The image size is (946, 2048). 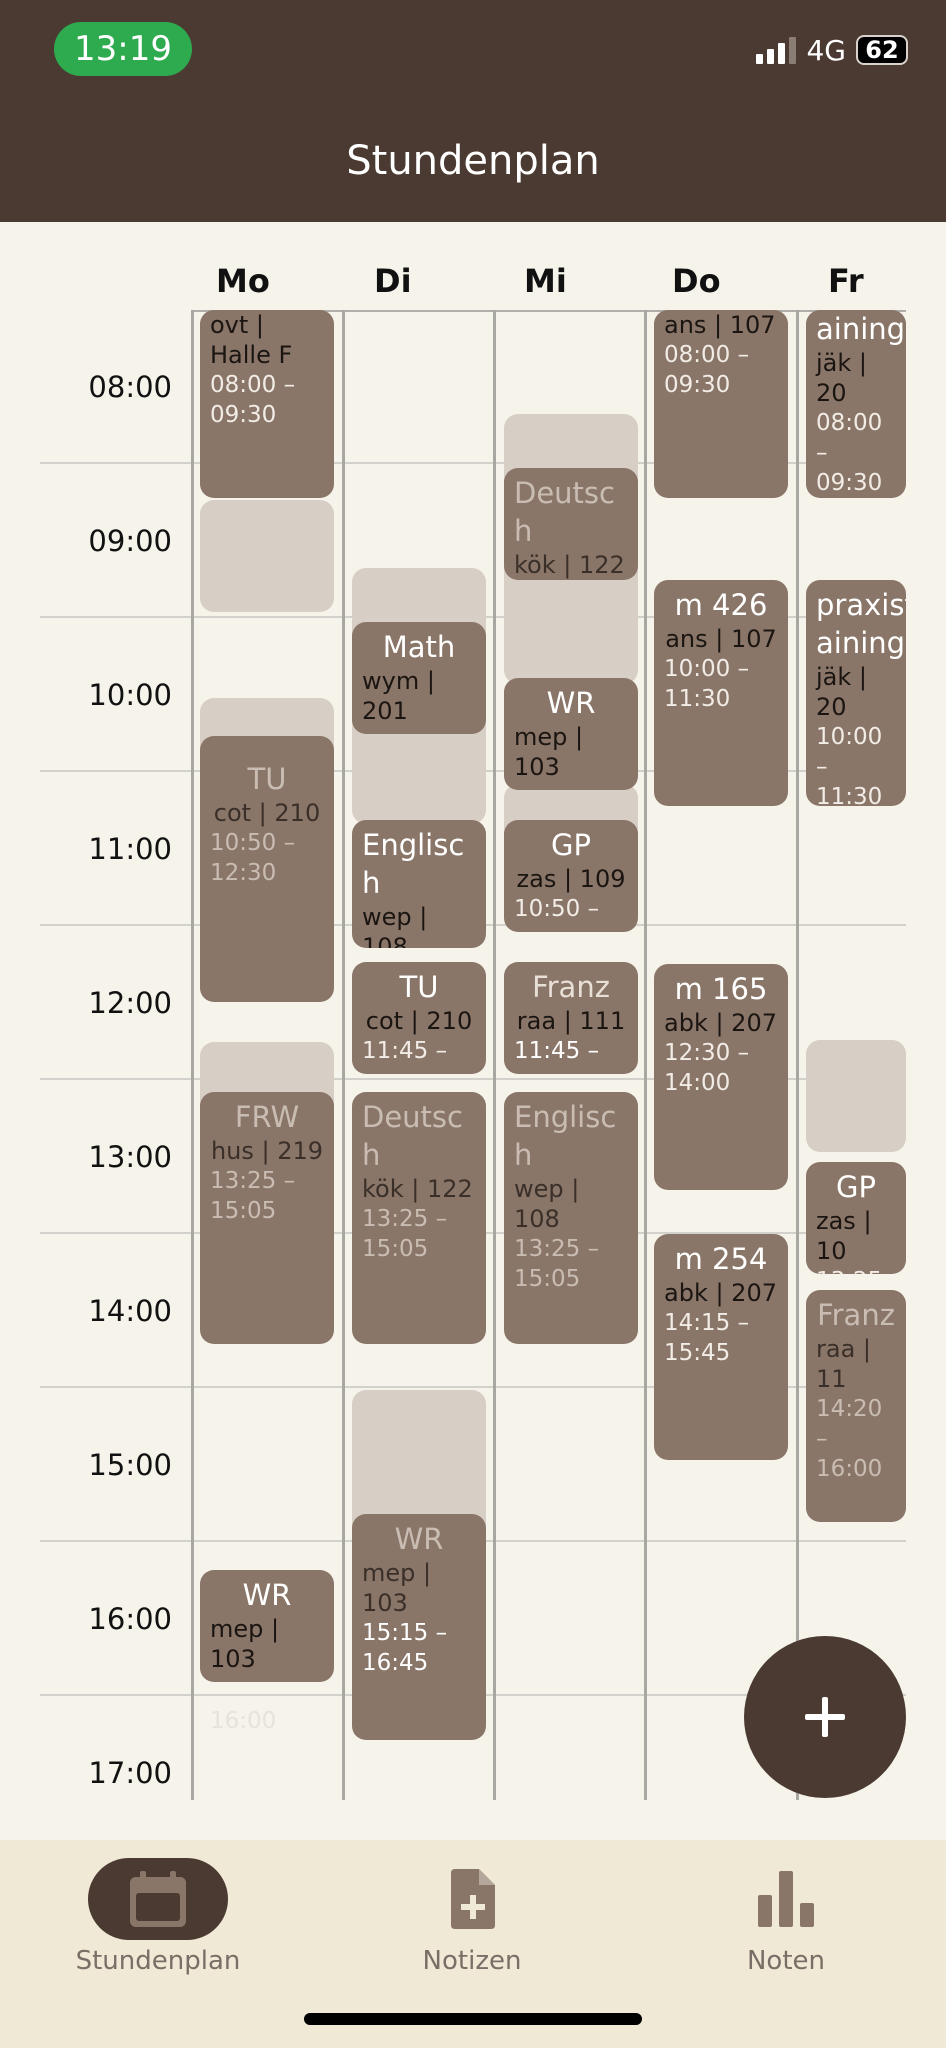 I want to click on lesson-card-do-m165: m 165 abk | 207 12:30 – 14:00, so click(x=721, y=1077).